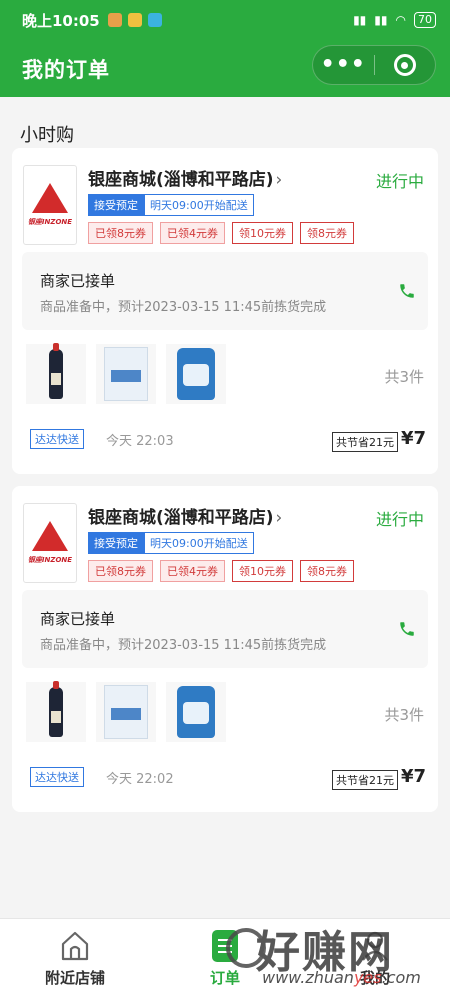  I want to click on section-title: 小时购, so click(47, 135).